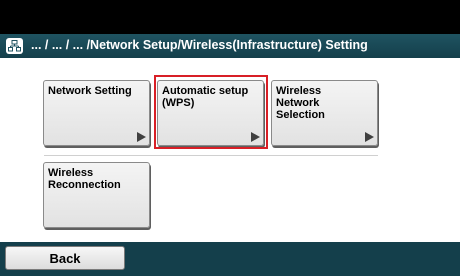 Image resolution: width=460 pixels, height=276 pixels. What do you see at coordinates (211, 155) in the screenshot?
I see `row-divider` at bounding box center [211, 155].